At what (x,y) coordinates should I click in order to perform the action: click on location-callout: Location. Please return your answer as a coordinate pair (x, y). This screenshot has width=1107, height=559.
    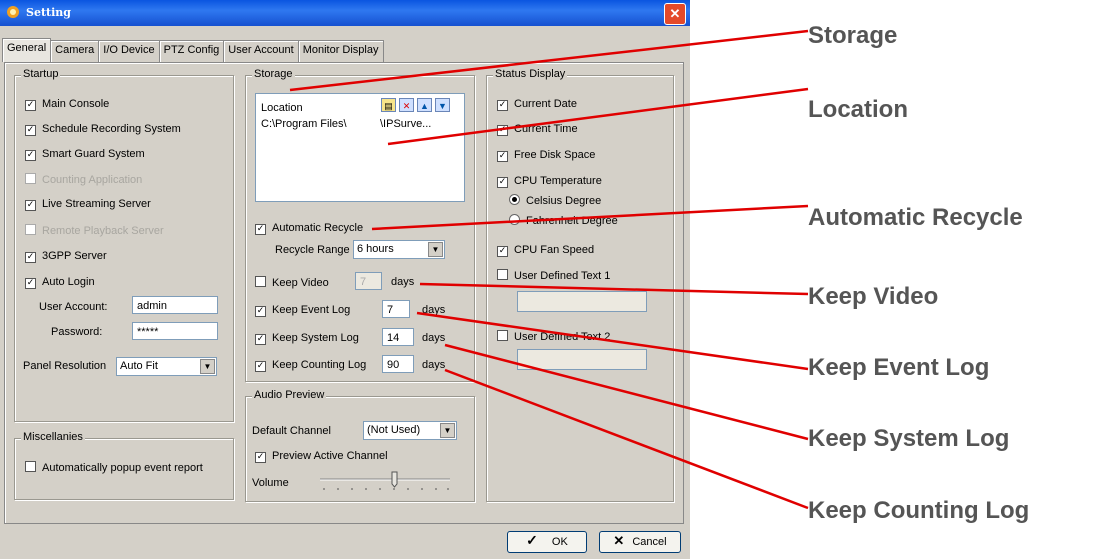
    Looking at the image, I should click on (858, 109).